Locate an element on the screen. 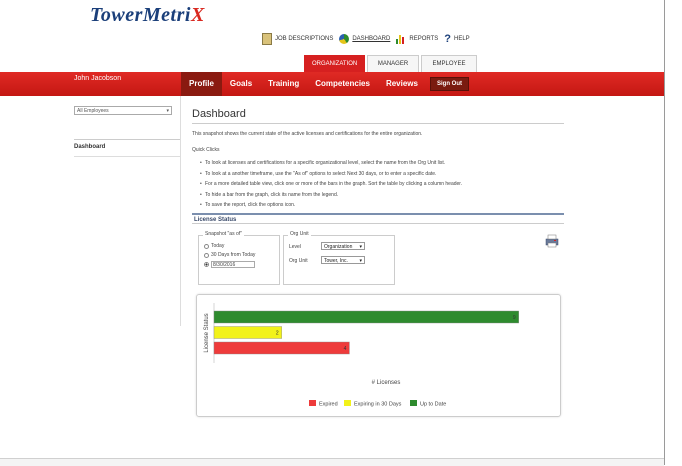  print-options-icon is located at coordinates (552, 241).